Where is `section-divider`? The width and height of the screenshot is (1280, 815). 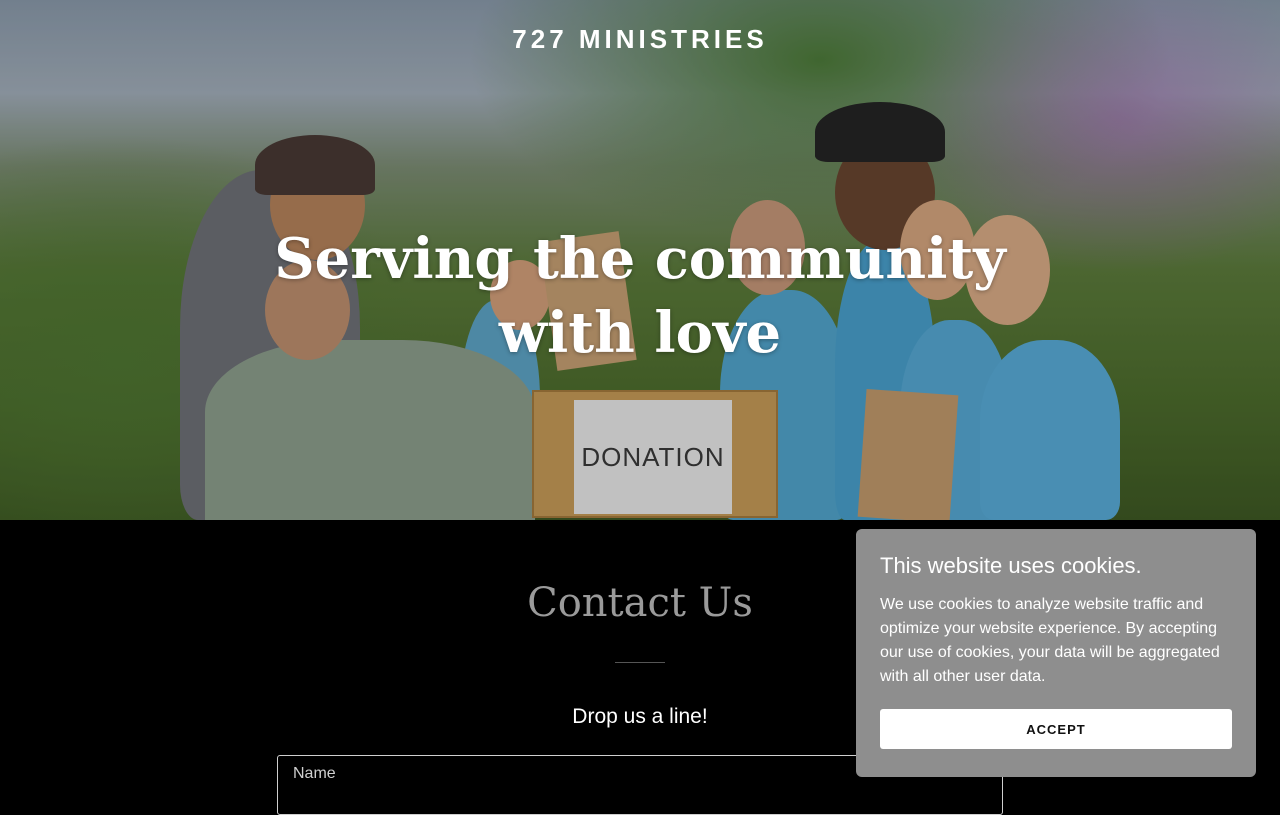 section-divider is located at coordinates (640, 662).